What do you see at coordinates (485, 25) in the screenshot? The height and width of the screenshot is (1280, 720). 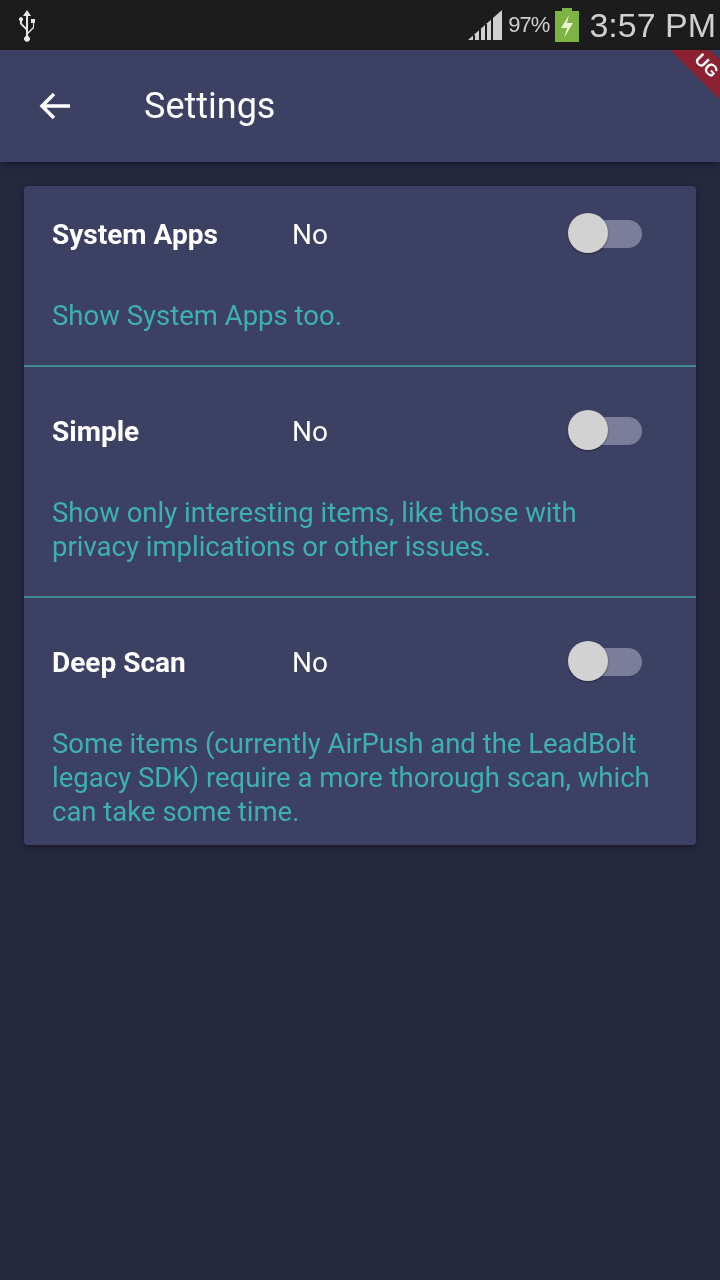 I see `signal-icon` at bounding box center [485, 25].